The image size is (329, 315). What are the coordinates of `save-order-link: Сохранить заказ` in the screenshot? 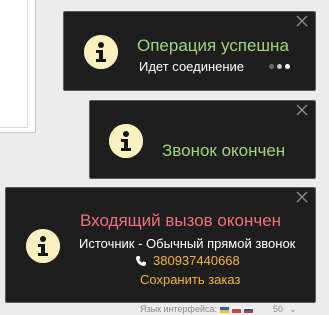 It's located at (190, 279).